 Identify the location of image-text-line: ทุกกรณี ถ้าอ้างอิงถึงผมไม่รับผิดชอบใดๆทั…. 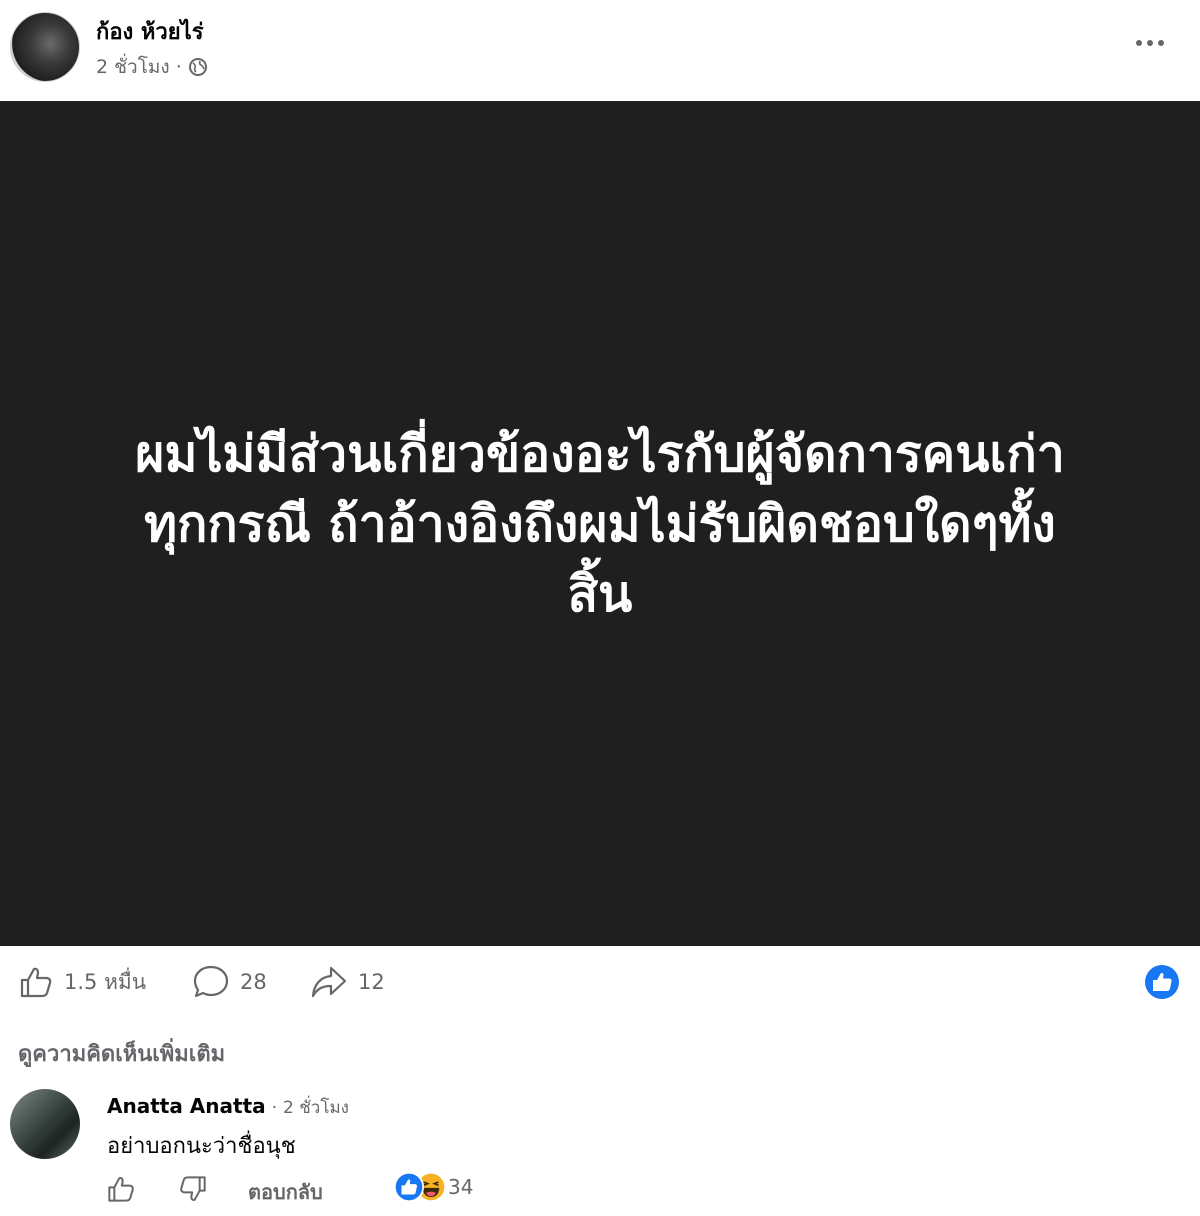
(600, 523).